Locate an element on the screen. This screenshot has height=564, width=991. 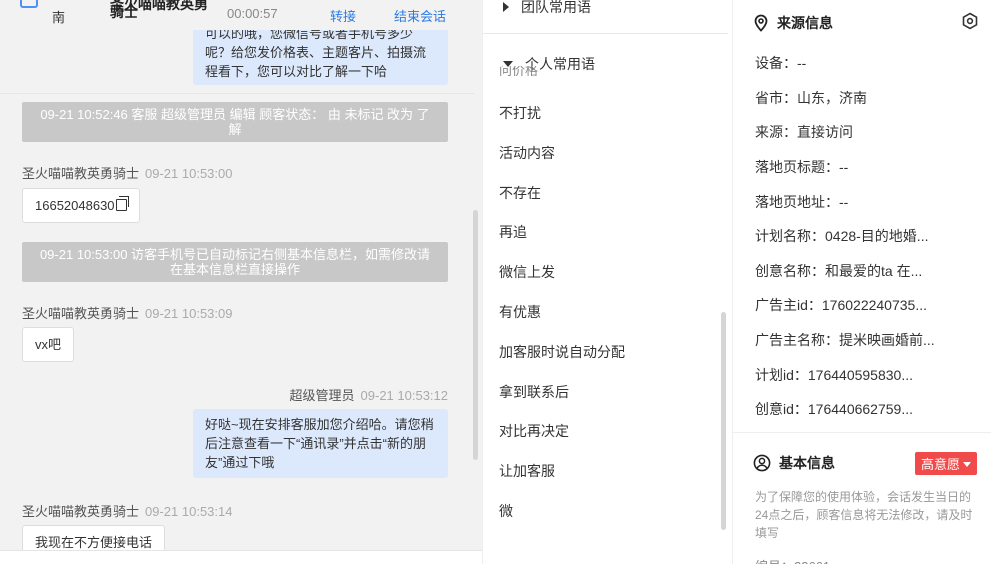
session-duration: 00:00:57 is located at coordinates (252, 13).